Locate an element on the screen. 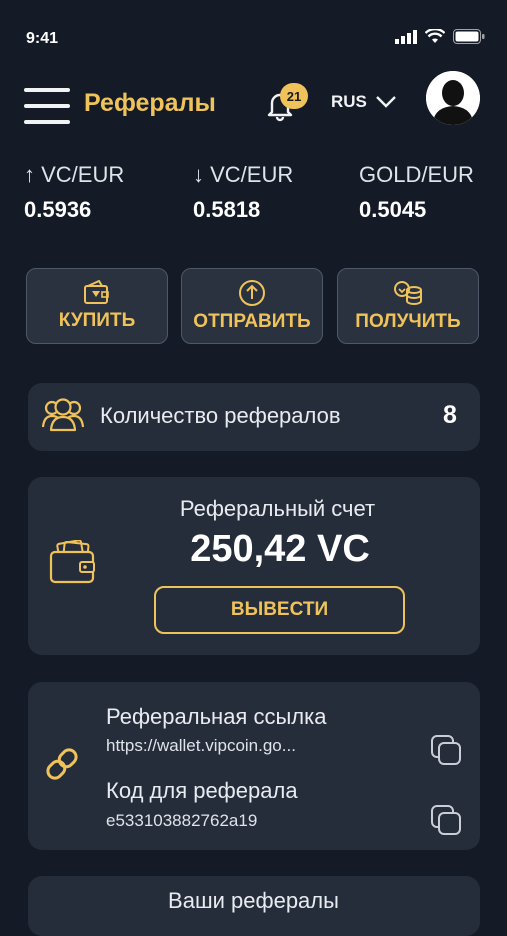  wifi-icon is located at coordinates (435, 36).